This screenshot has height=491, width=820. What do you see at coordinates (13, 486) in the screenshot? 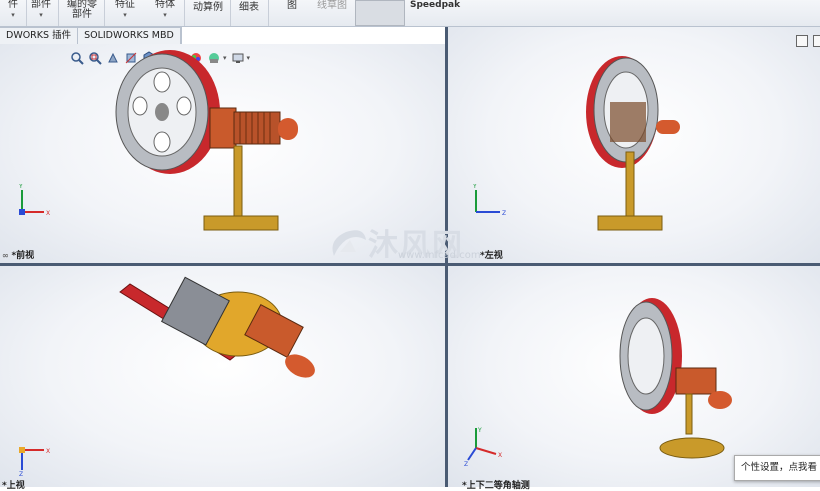
I see `view-label-top: *上视` at bounding box center [13, 486].